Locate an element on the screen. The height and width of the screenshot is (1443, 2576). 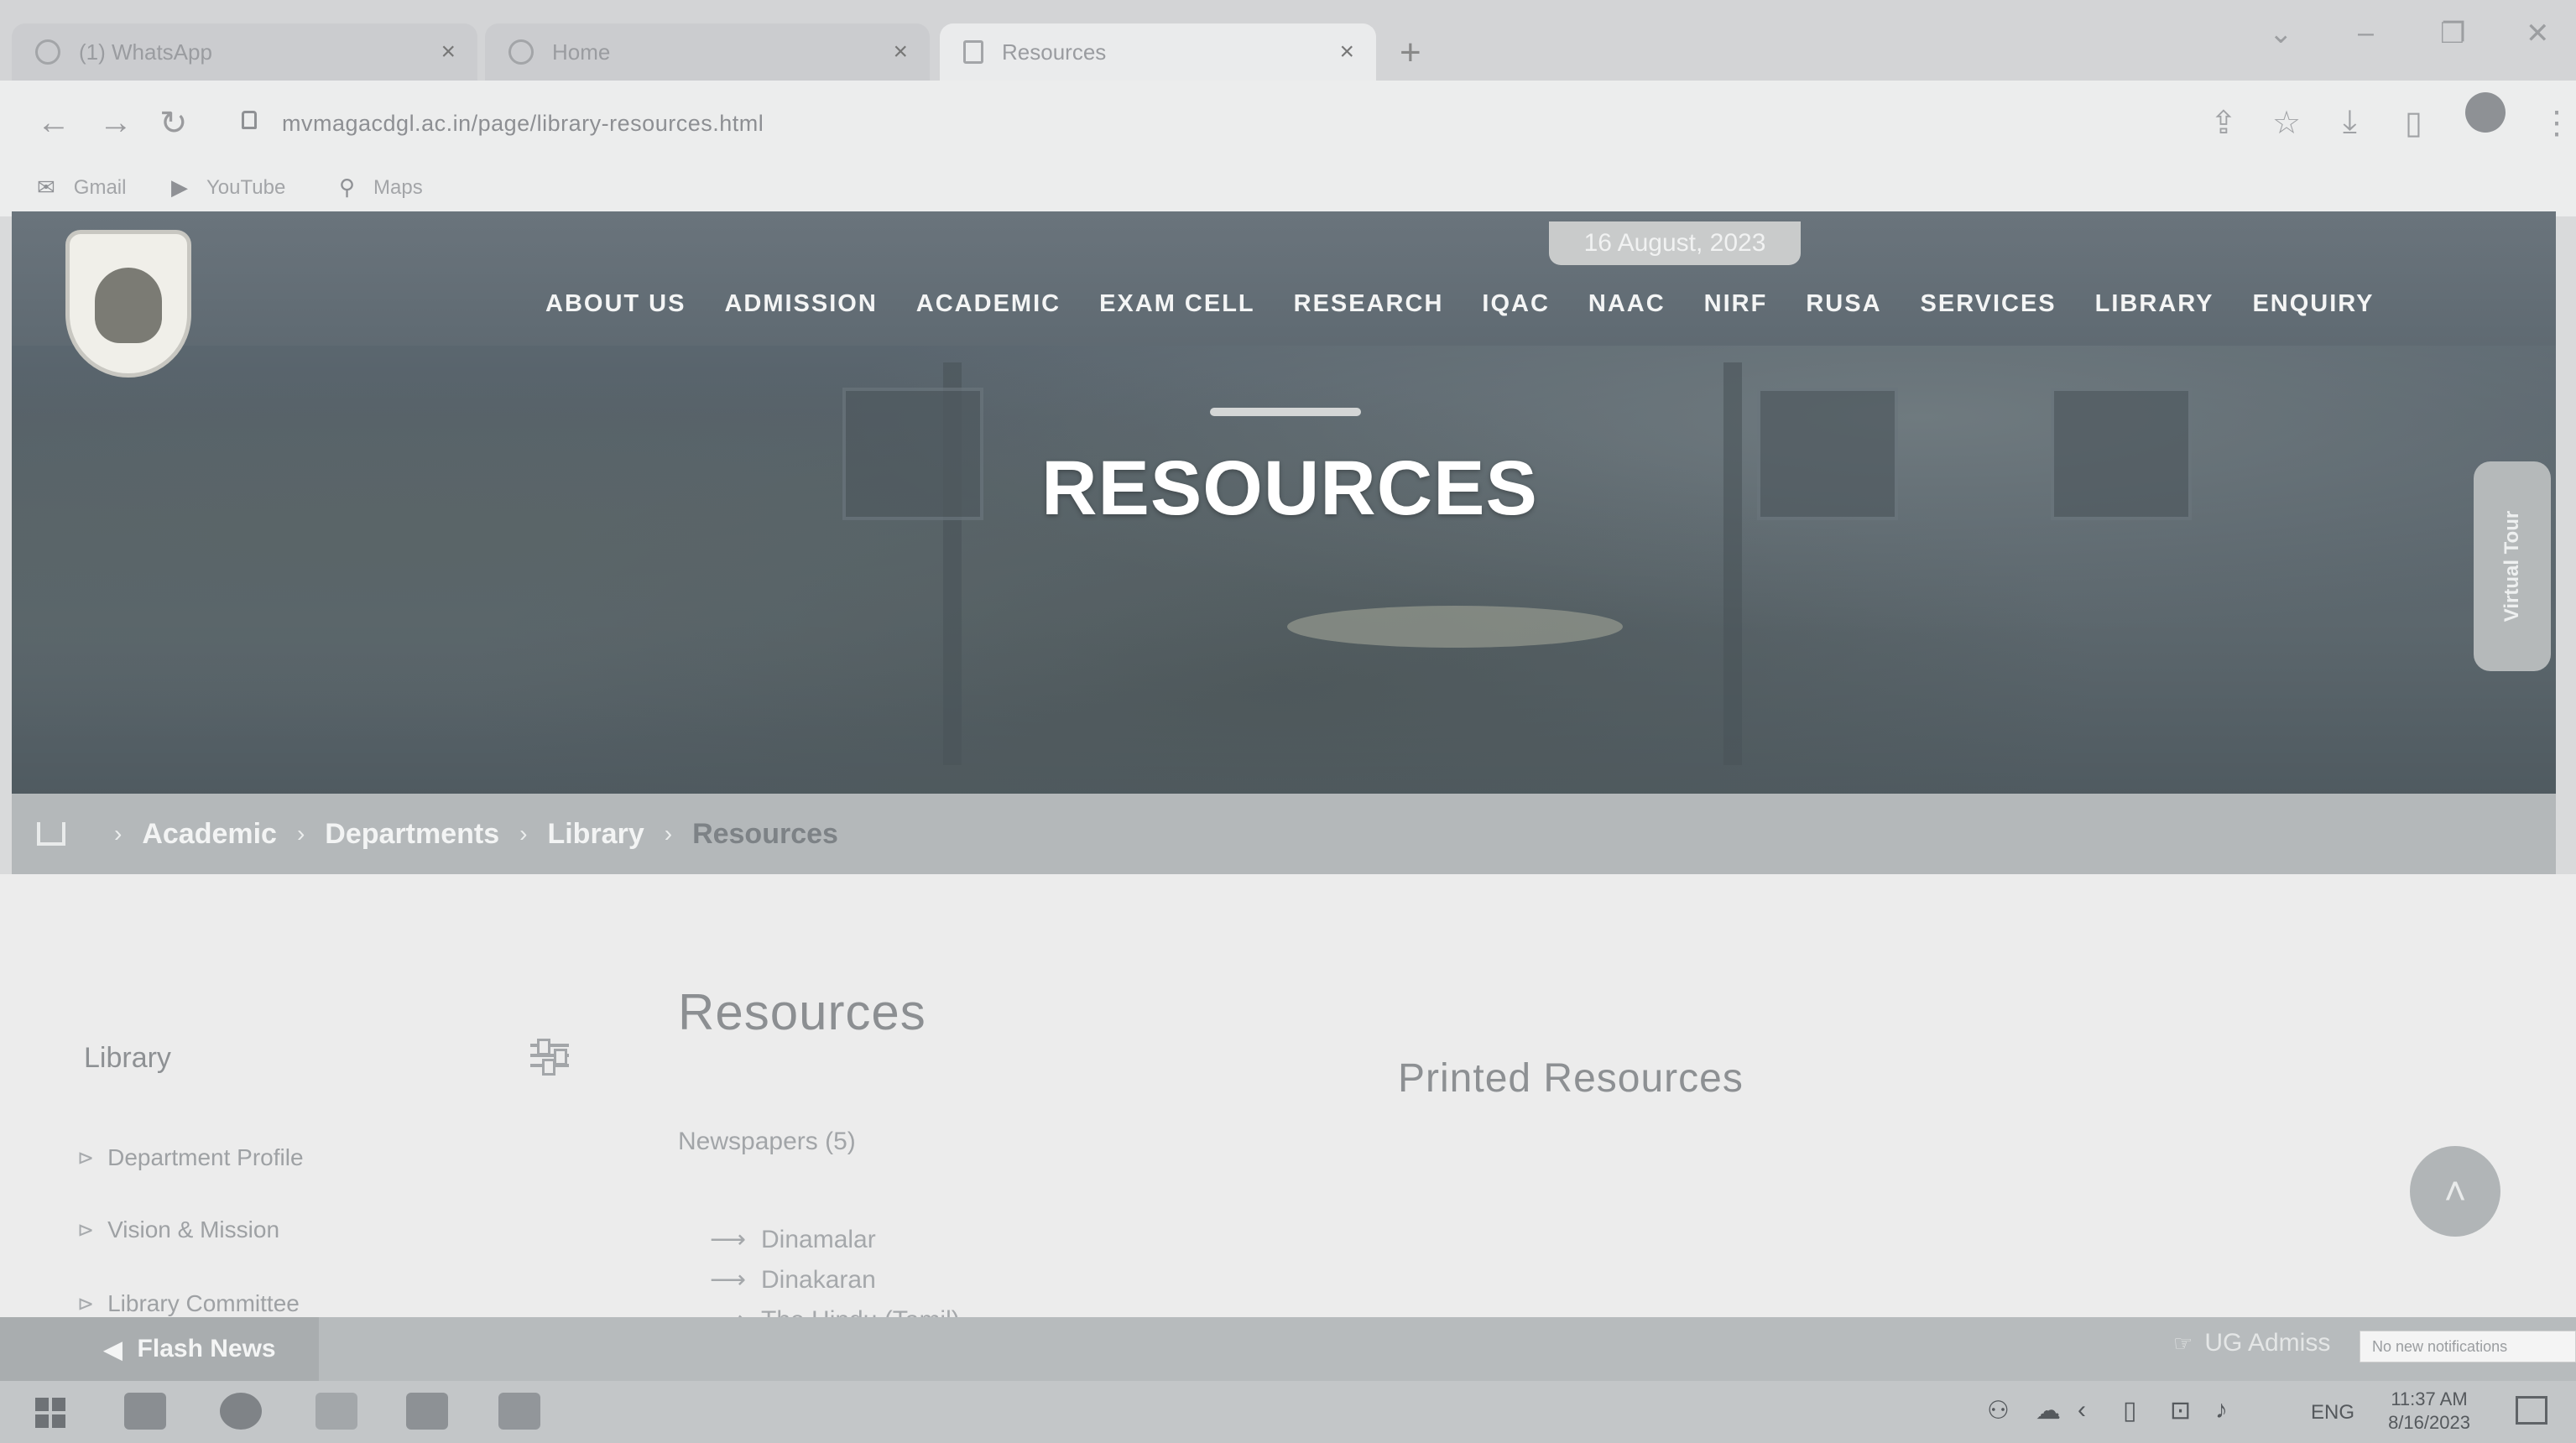
sidebar-item-department-profile: ⊳ Department Profile is located at coordinates (190, 1157).